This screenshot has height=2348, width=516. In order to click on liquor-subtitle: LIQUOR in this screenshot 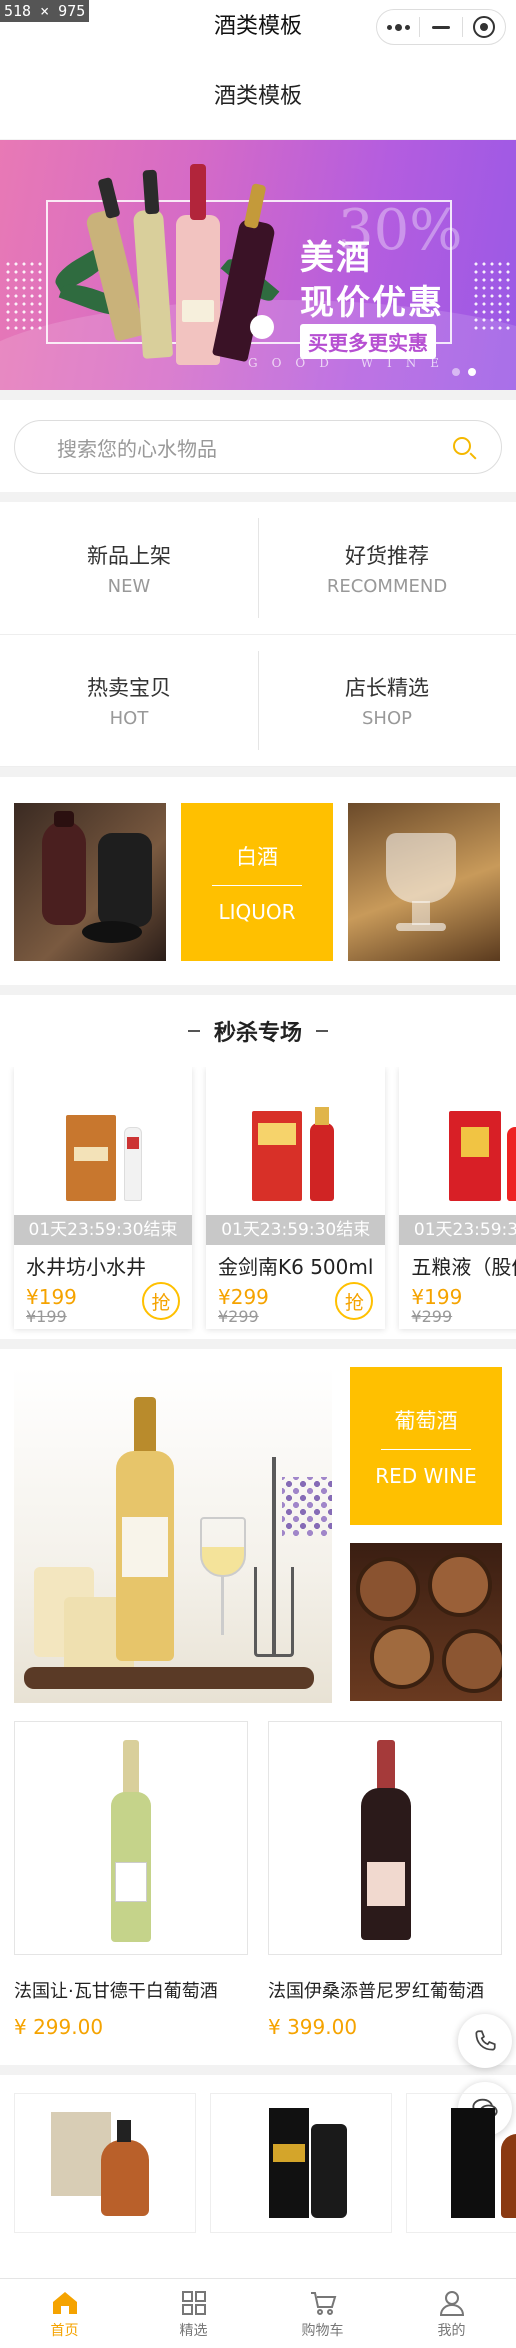, I will do `click(257, 911)`.